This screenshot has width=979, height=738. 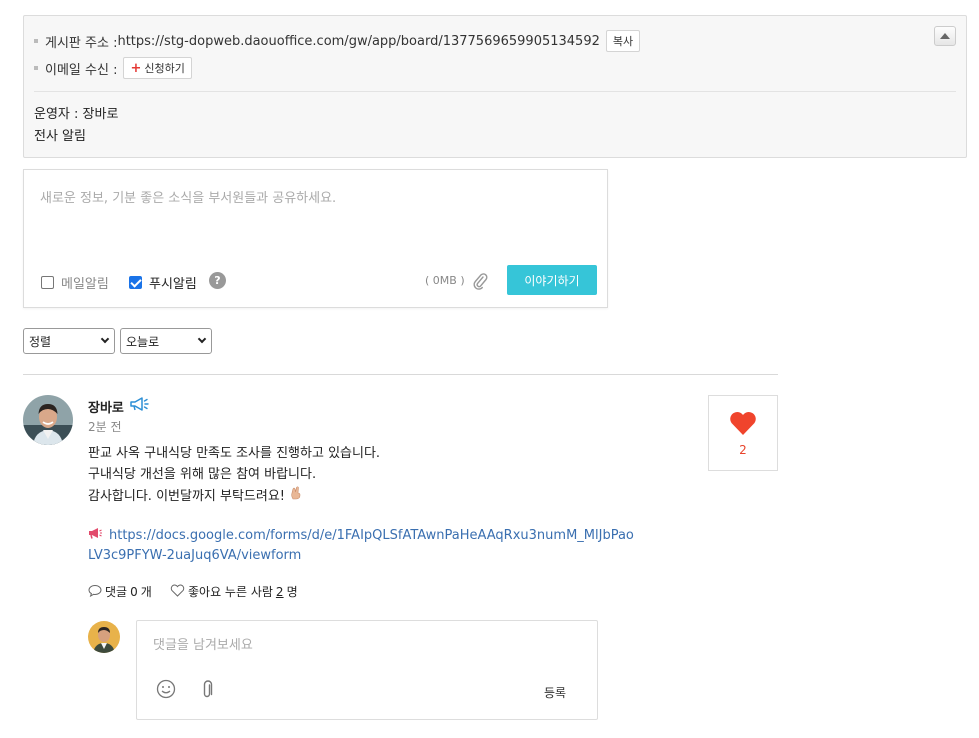 What do you see at coordinates (116, 592) in the screenshot?
I see `comments-label: 댓글` at bounding box center [116, 592].